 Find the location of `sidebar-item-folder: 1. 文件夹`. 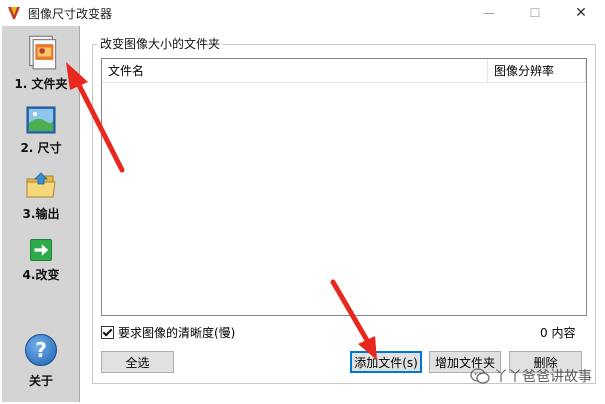

sidebar-item-folder: 1. 文件夹 is located at coordinates (41, 62).